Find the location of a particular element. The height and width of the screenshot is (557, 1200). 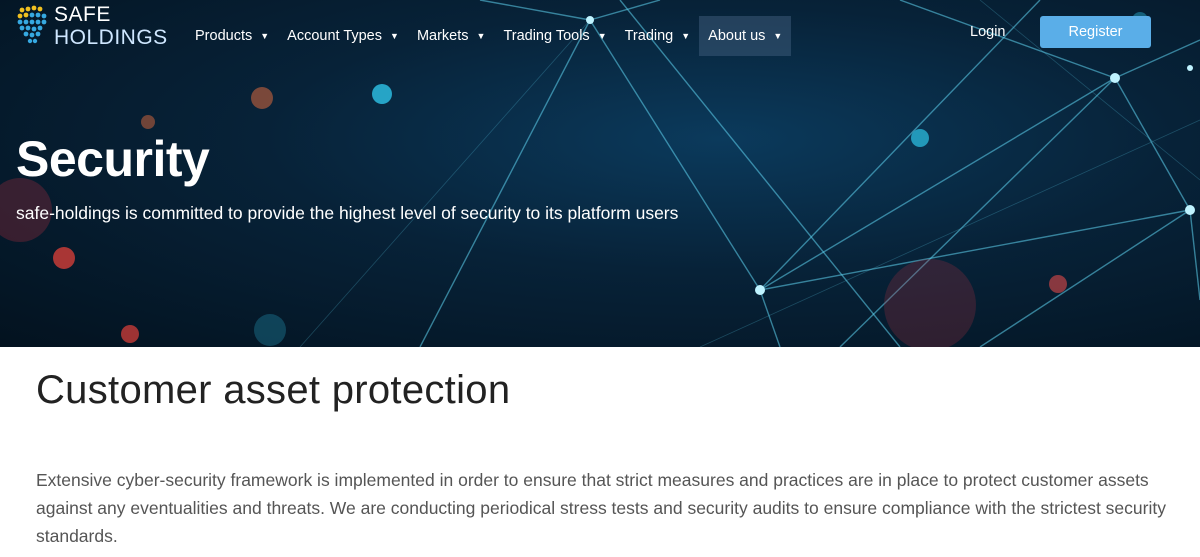

nav-item-about-us: About us ▼ is located at coordinates (745, 36).